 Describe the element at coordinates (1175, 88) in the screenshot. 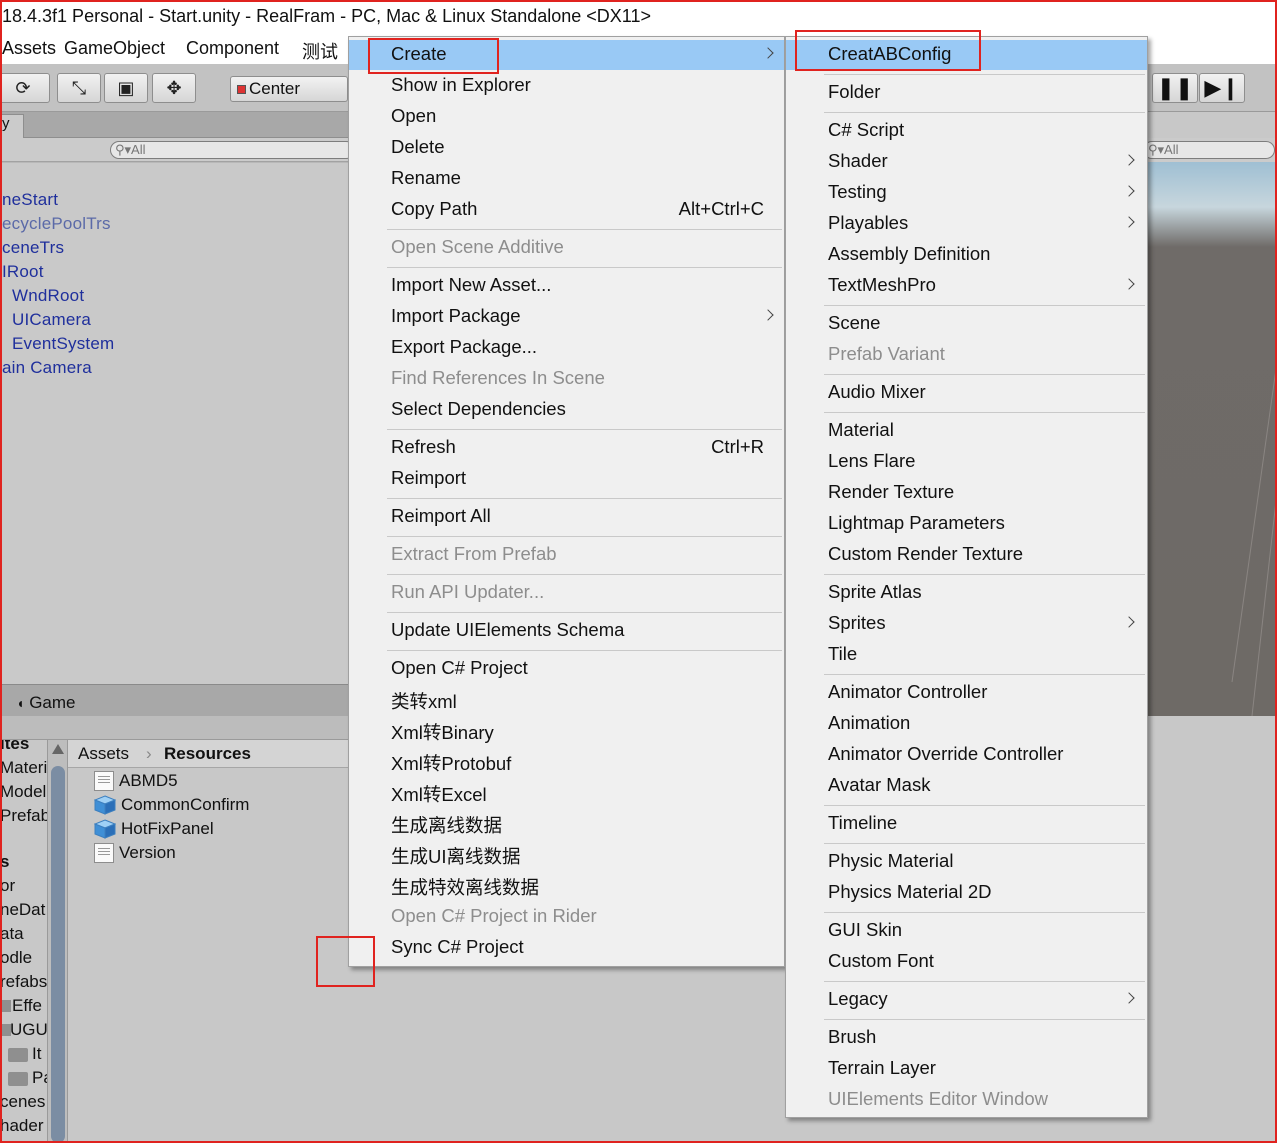

I see `pause-button: ❚❚` at that location.